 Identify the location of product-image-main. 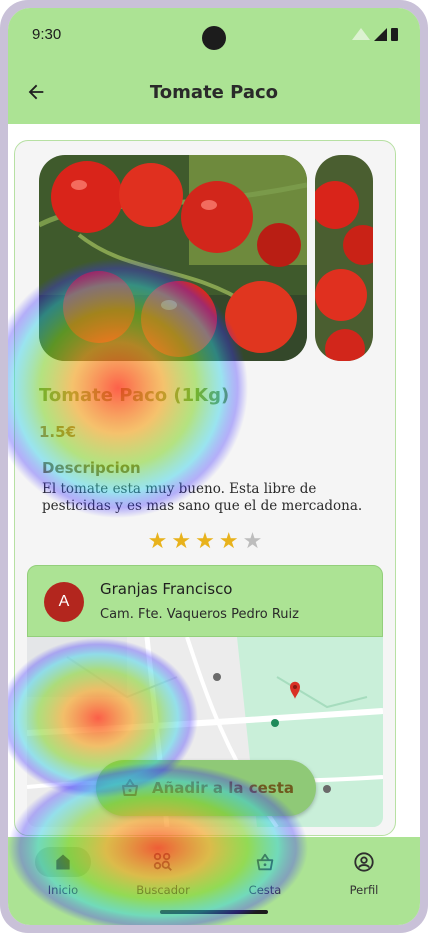
(173, 258).